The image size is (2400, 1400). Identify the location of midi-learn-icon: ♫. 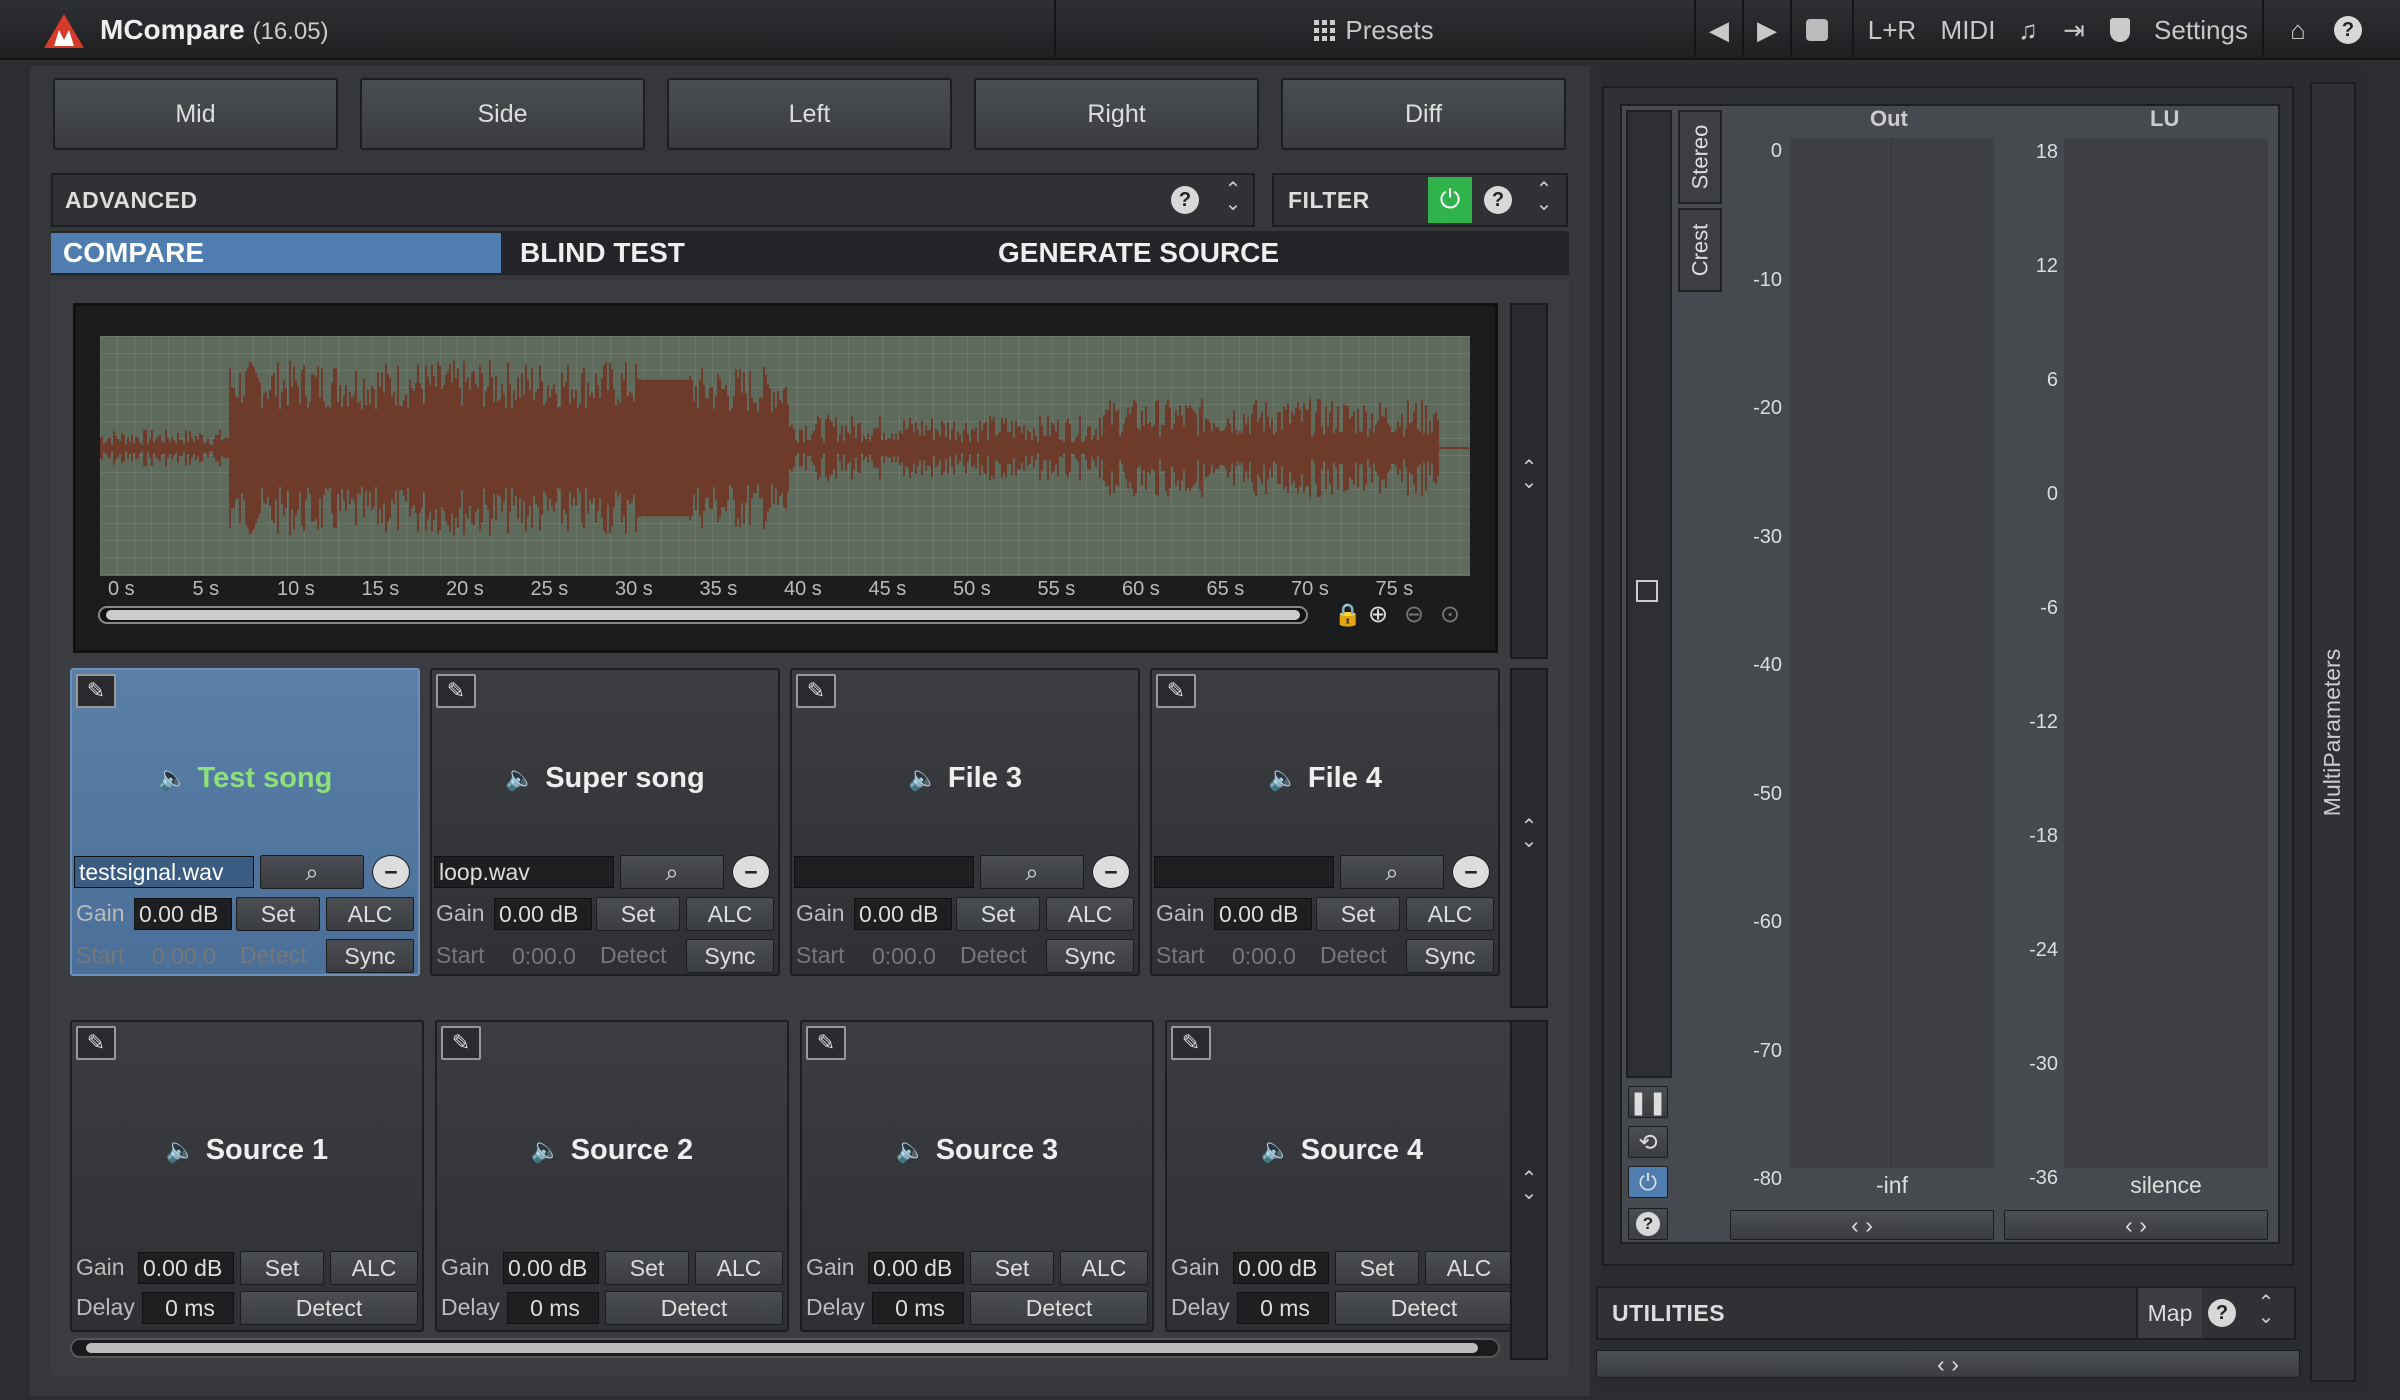
(2028, 30).